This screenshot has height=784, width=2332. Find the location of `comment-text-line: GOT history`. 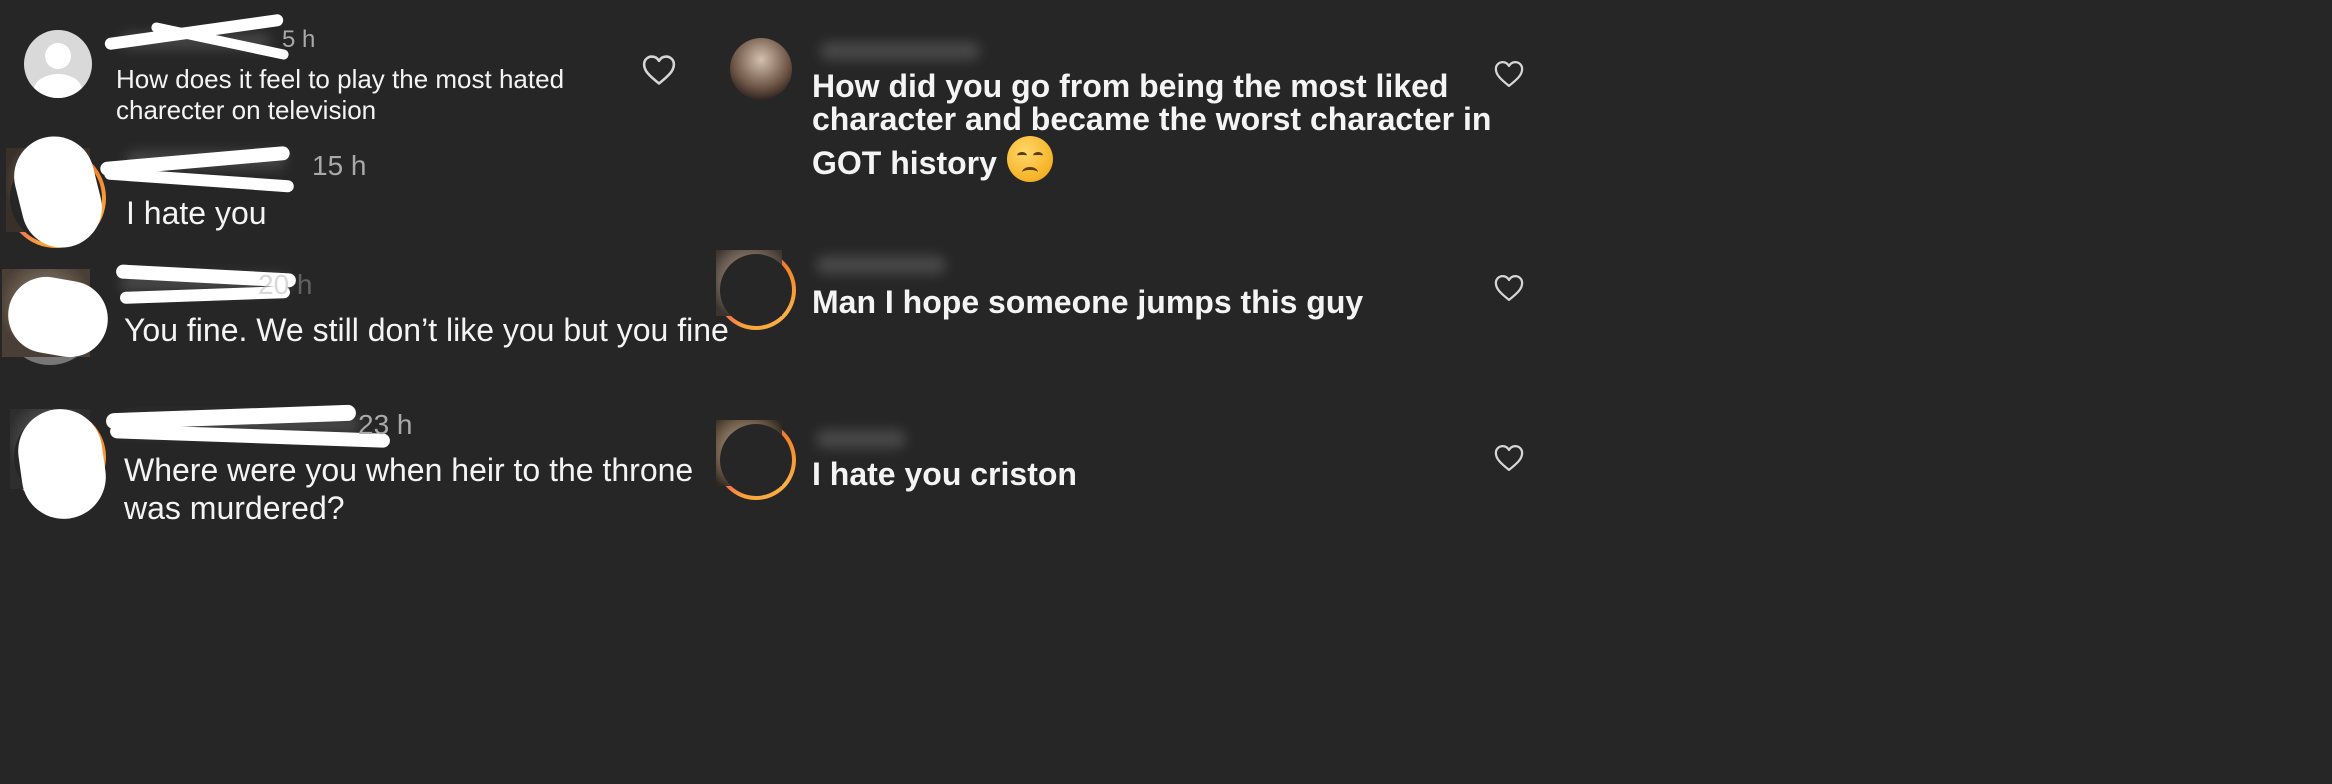

comment-text-line: GOT history is located at coordinates (1151, 159).